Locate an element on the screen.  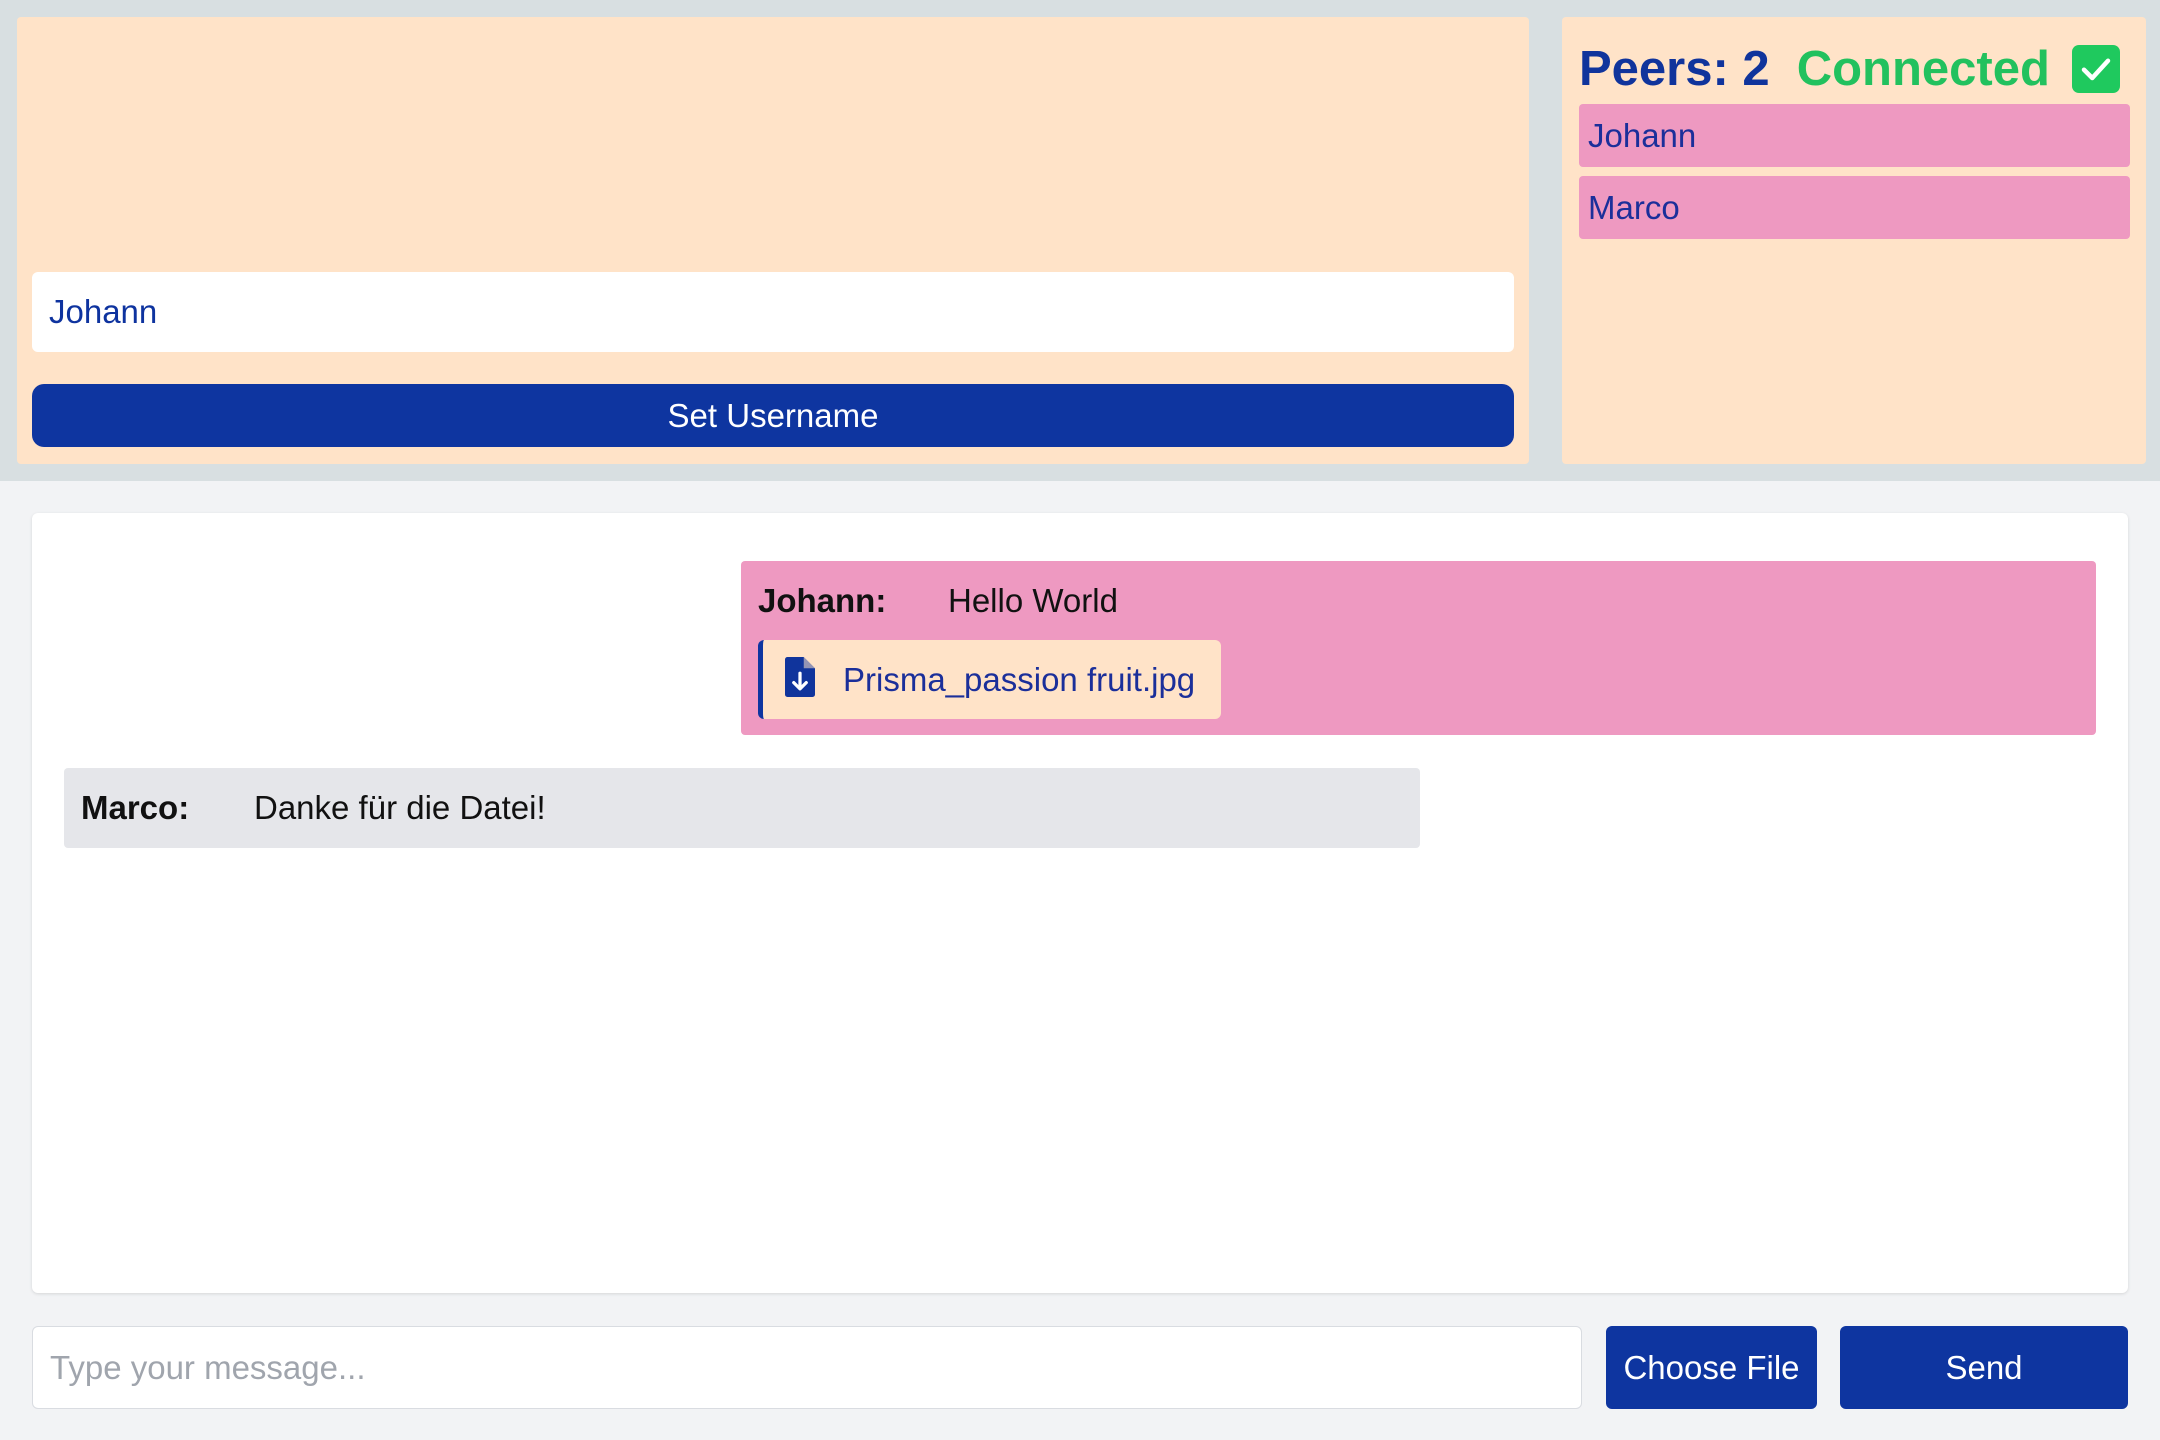
message-input is located at coordinates (807, 1367).